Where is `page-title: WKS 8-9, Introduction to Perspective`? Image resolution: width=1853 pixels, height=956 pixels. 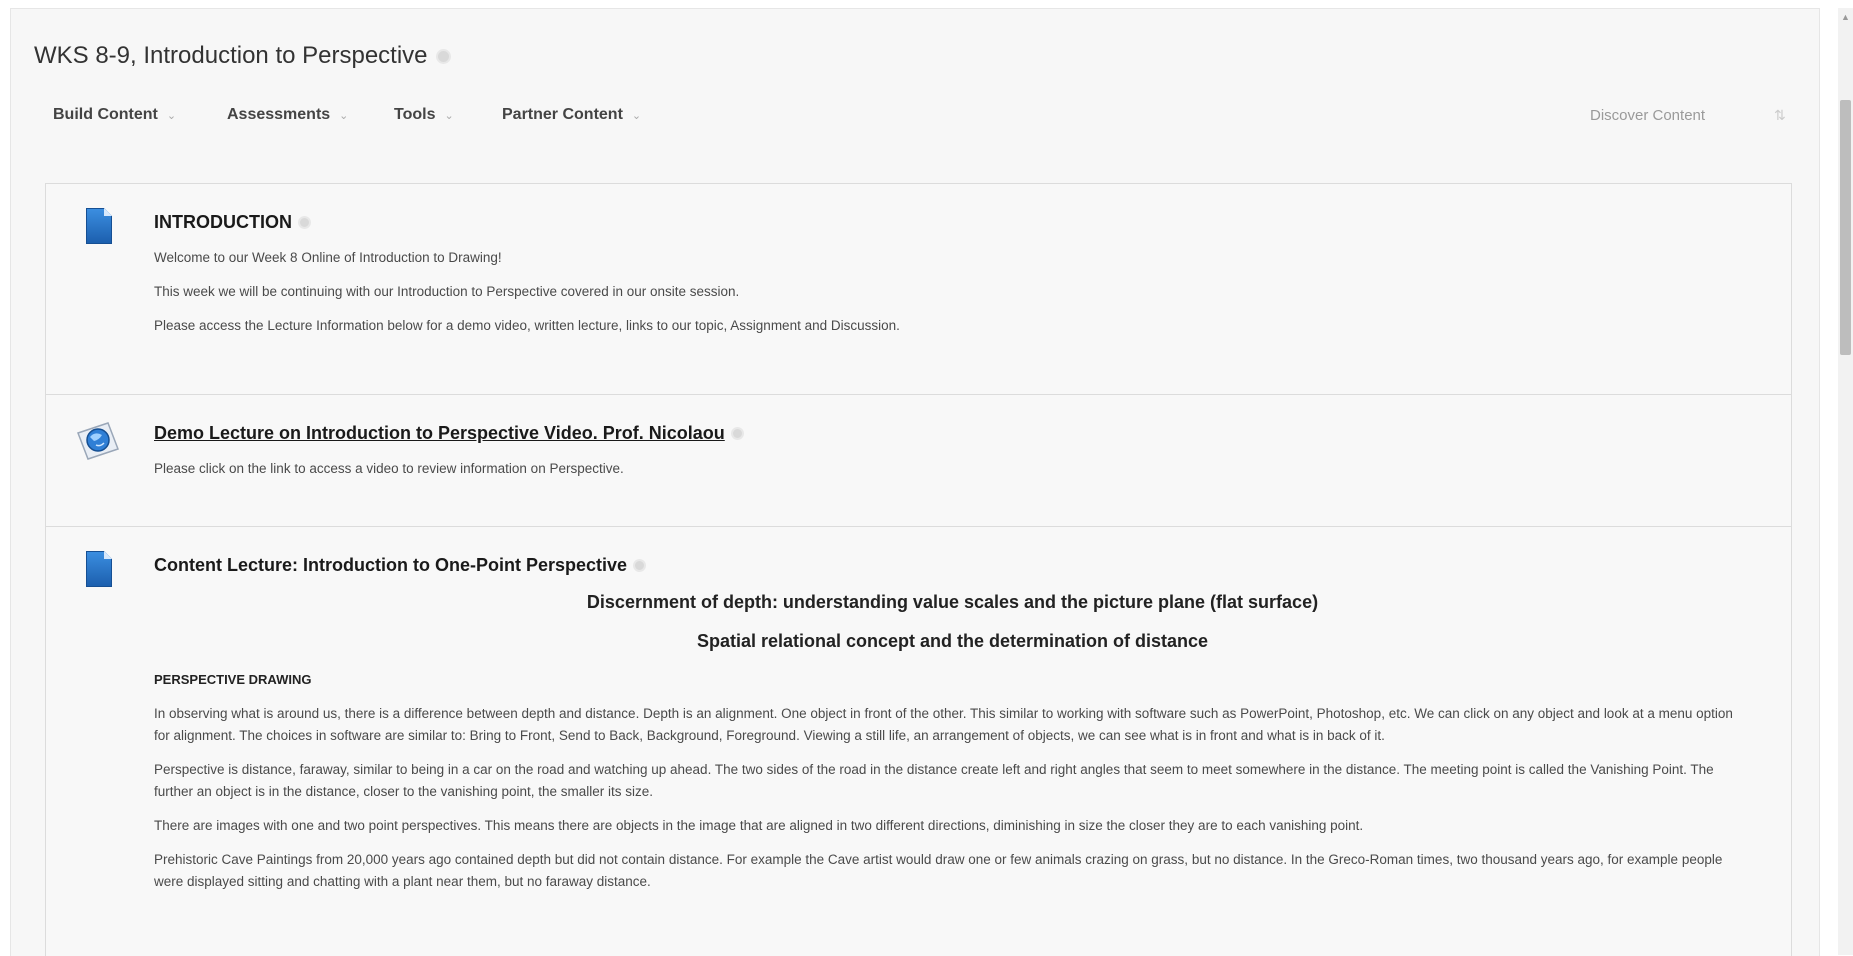
page-title: WKS 8-9, Introduction to Perspective is located at coordinates (242, 56).